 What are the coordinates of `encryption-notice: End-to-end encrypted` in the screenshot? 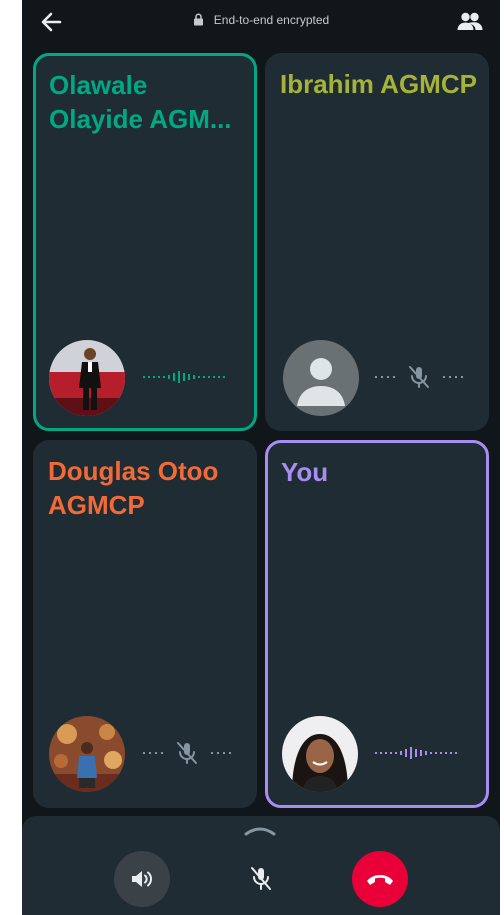 It's located at (261, 20).